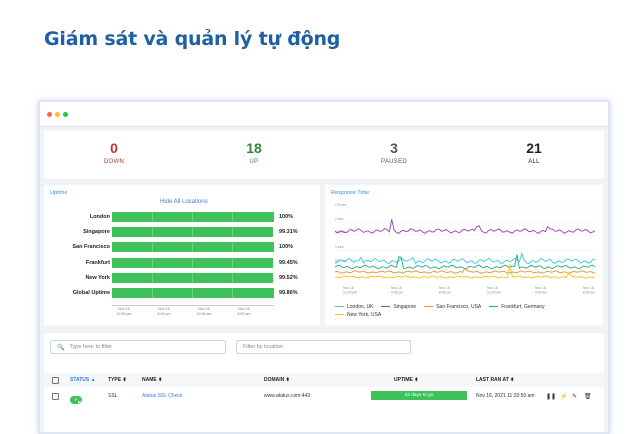 The height and width of the screenshot is (434, 637). I want to click on response-y-tick: 2 sec, so click(339, 219).